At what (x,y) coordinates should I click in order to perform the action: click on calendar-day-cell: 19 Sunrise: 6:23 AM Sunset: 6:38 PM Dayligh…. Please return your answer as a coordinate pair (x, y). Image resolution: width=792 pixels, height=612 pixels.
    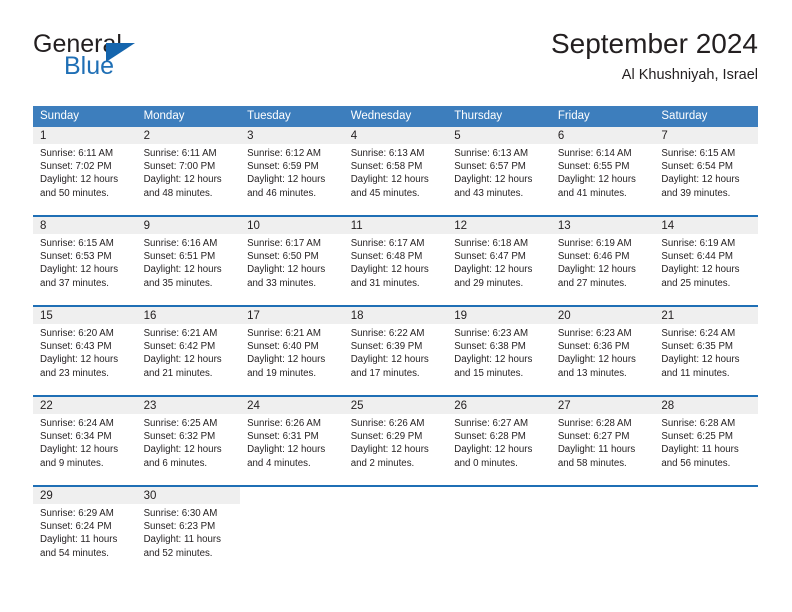
    Looking at the image, I should click on (499, 350).